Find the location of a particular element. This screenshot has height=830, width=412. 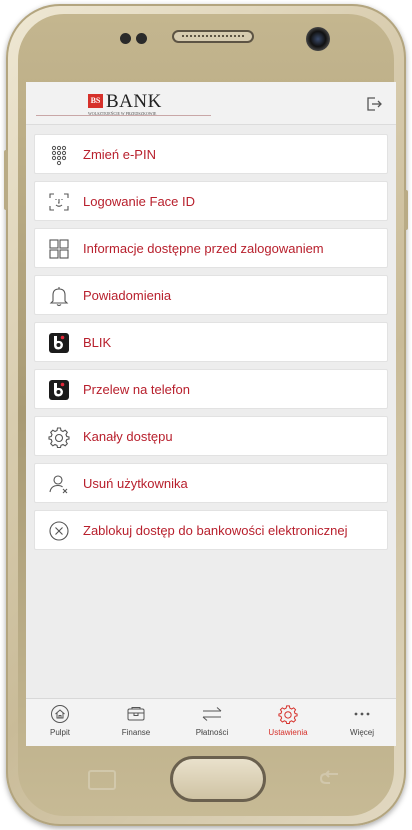

recent-apps-key is located at coordinates (102, 780).